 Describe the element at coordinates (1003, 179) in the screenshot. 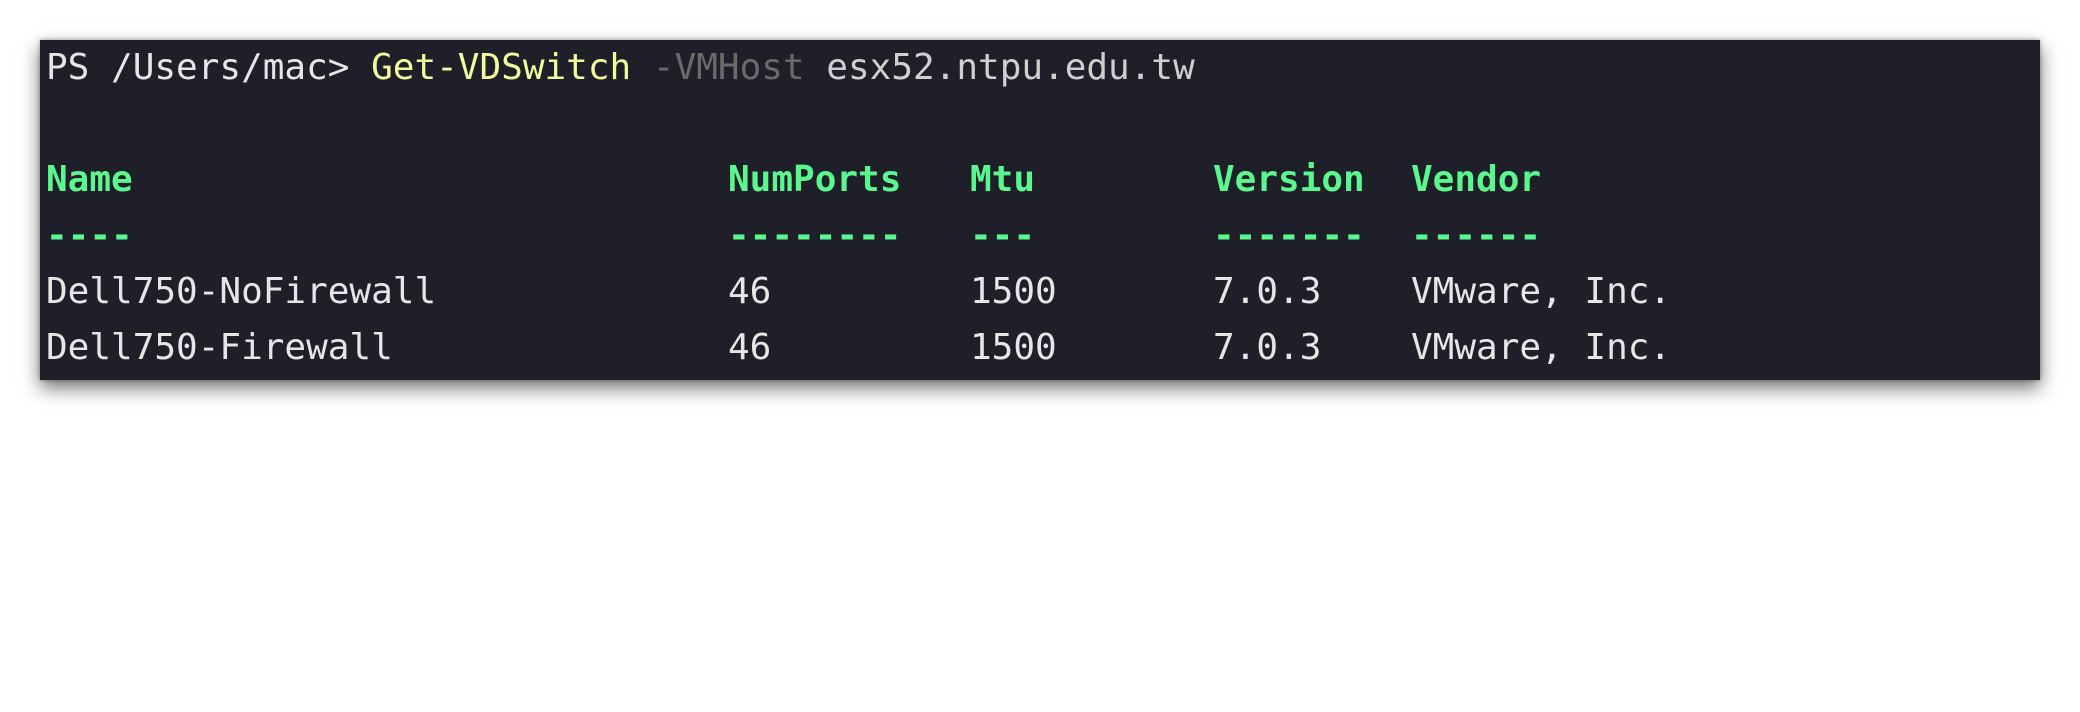

I see `column-header-mtu: Mtu` at that location.